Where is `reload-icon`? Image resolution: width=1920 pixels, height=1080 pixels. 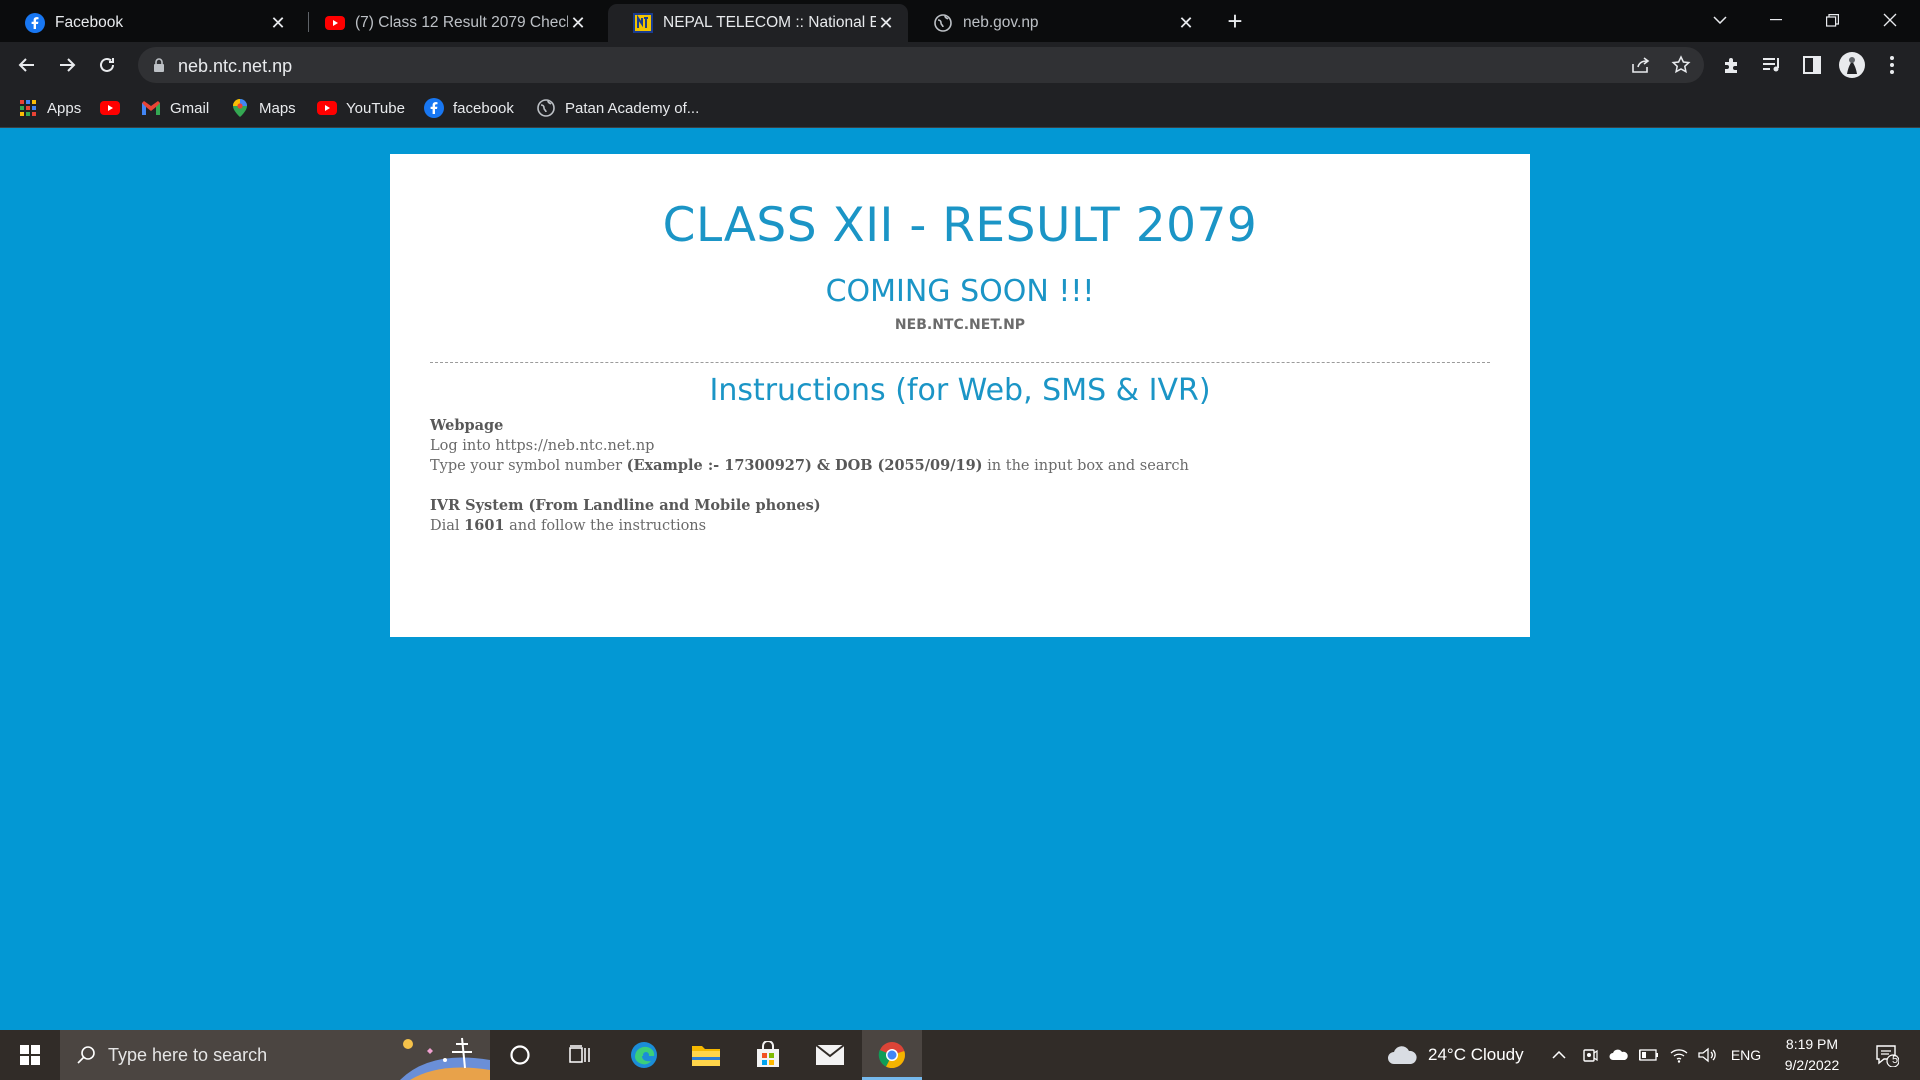
reload-icon is located at coordinates (107, 64).